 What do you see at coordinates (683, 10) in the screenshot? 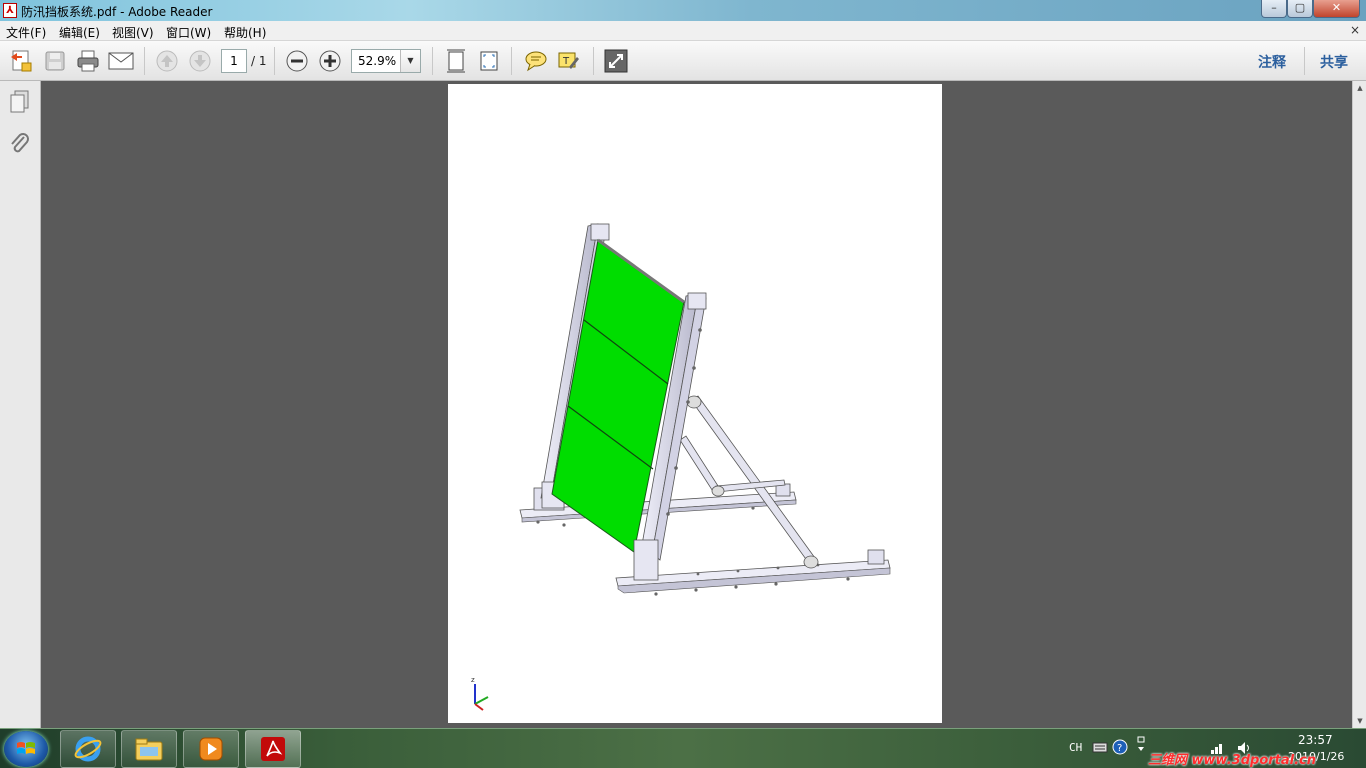
I see `title-bar: ⅄ 防汛挡板系统.pdf - Adobe Reader – ▢ ✕` at bounding box center [683, 10].